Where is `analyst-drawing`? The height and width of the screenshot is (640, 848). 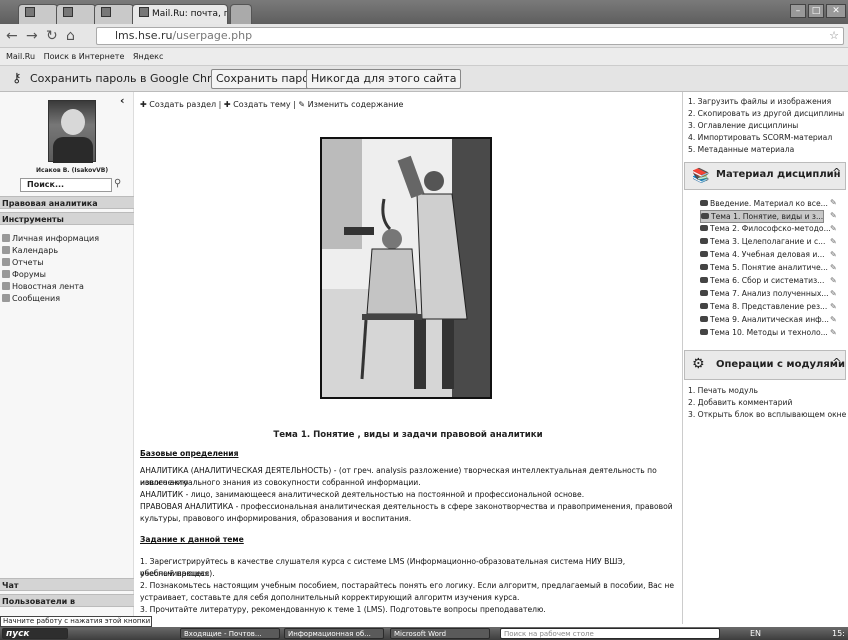
analyst-drawing is located at coordinates (406, 268).